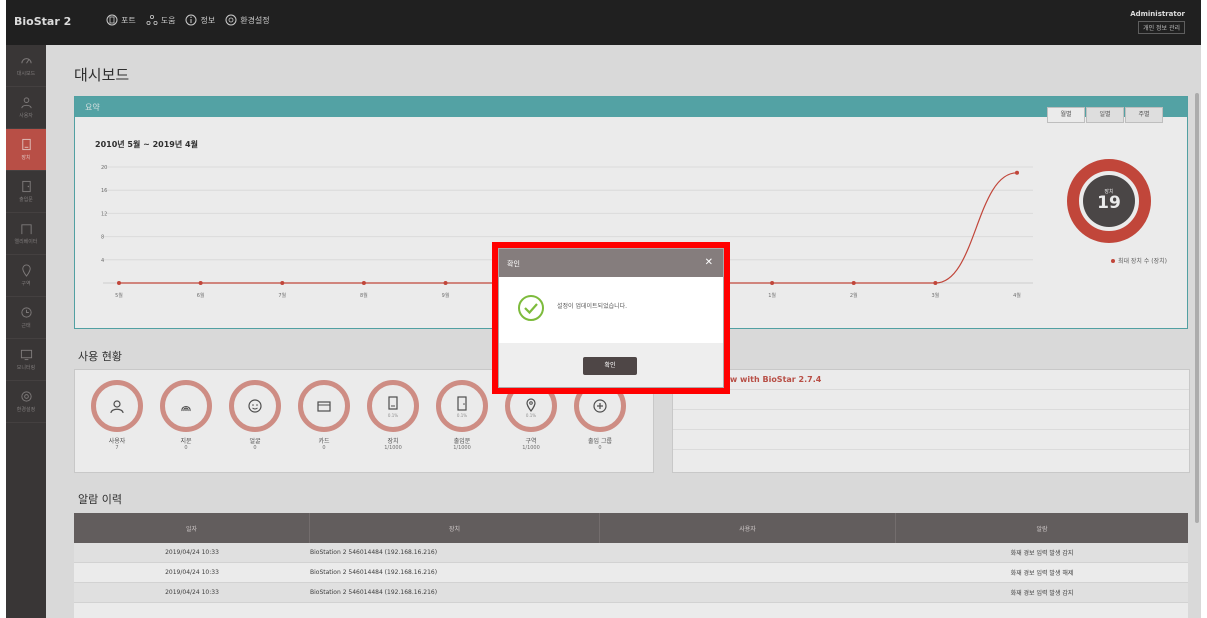 The height and width of the screenshot is (618, 1207). I want to click on close-icon: ✕, so click(709, 262).